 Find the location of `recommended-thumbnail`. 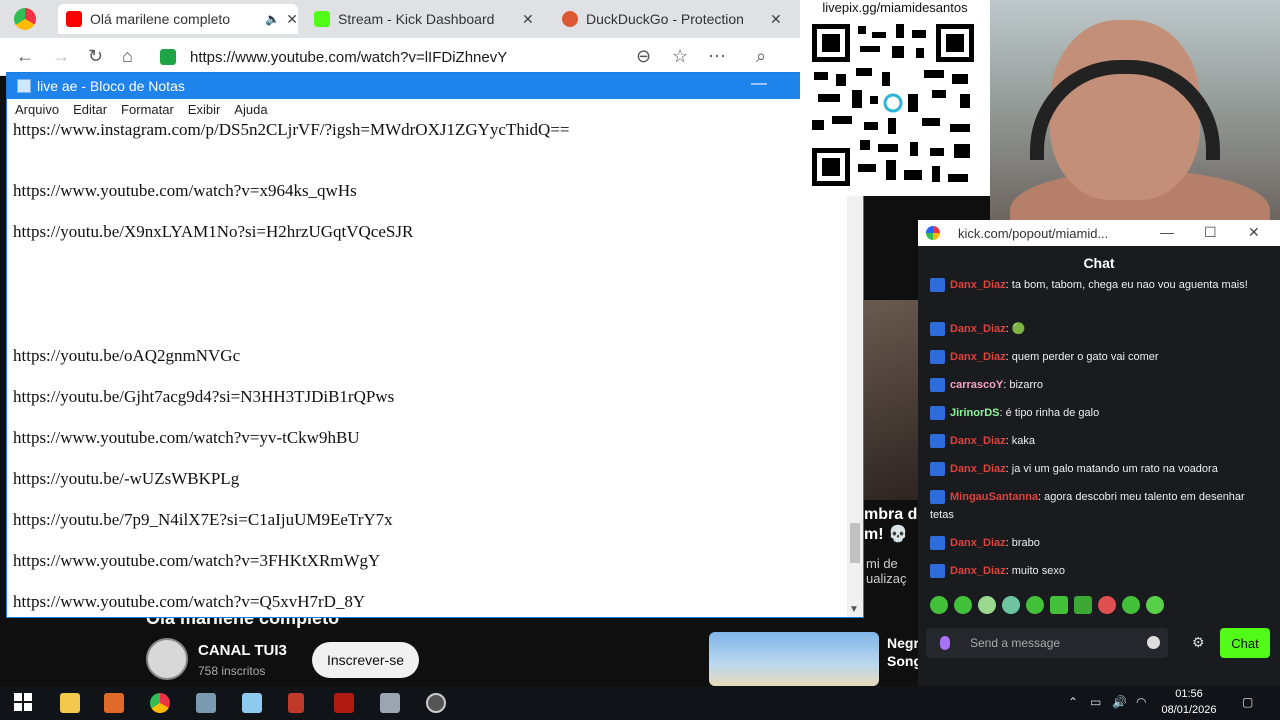

recommended-thumbnail is located at coordinates (794, 659).